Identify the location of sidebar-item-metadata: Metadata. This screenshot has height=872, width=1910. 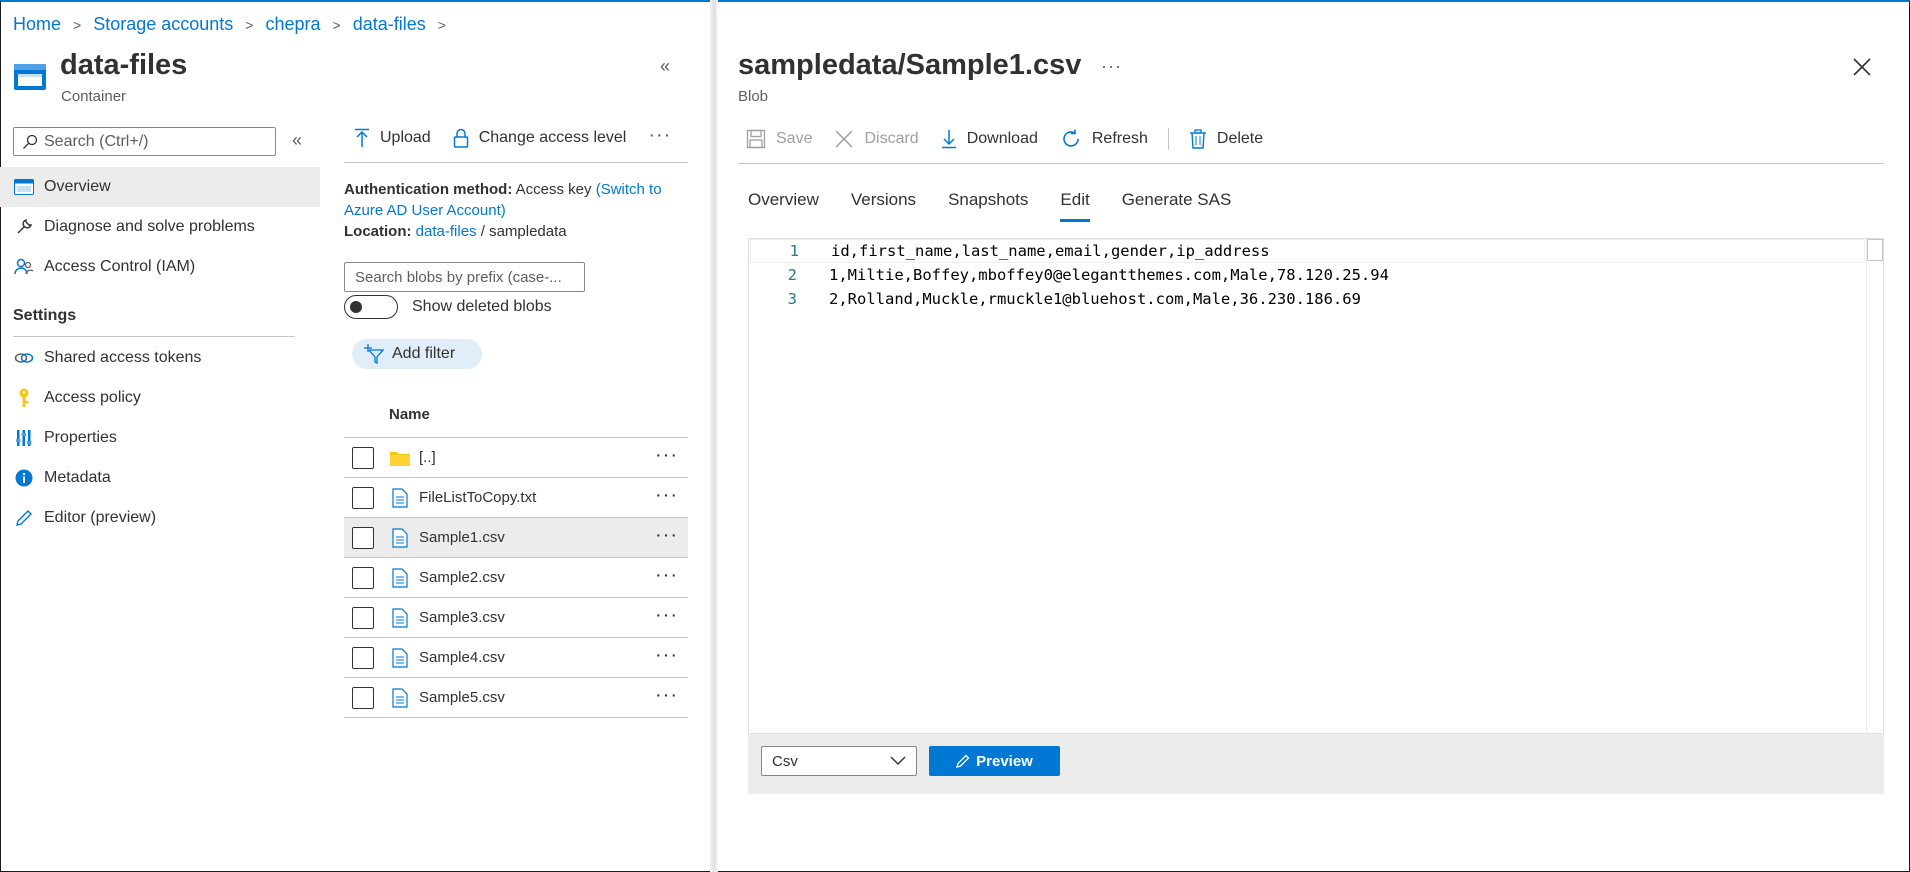
(160, 478).